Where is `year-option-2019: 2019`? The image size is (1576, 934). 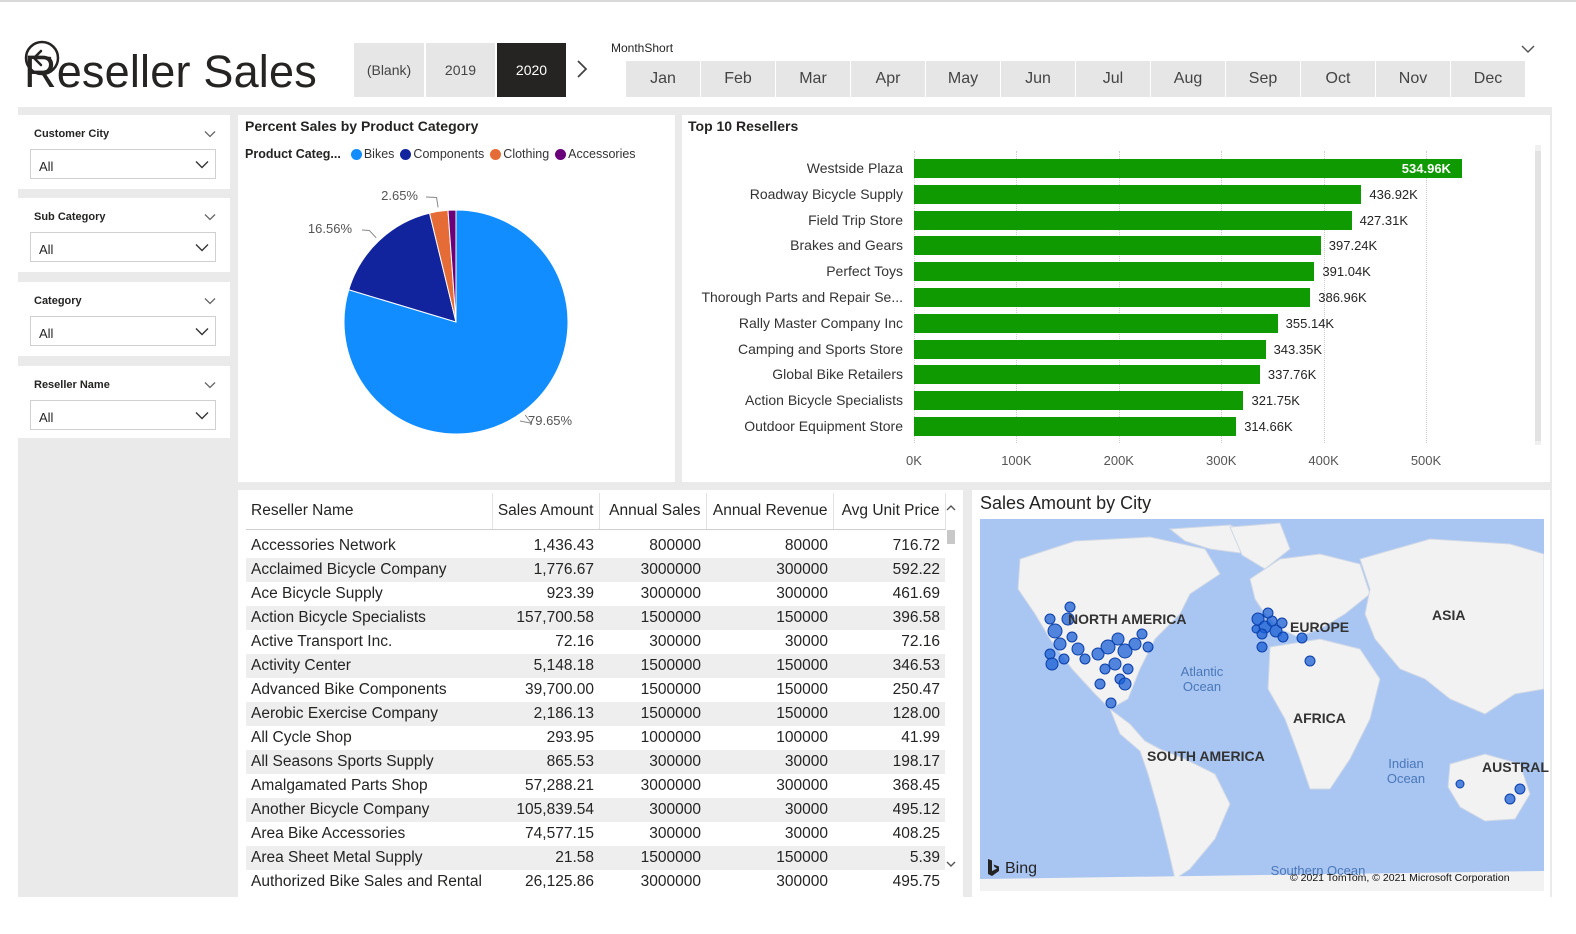
year-option-2019: 2019 is located at coordinates (461, 70).